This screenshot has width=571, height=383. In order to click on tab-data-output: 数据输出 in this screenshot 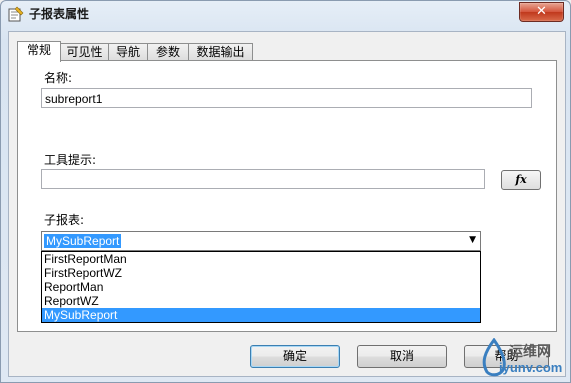, I will do `click(220, 52)`.